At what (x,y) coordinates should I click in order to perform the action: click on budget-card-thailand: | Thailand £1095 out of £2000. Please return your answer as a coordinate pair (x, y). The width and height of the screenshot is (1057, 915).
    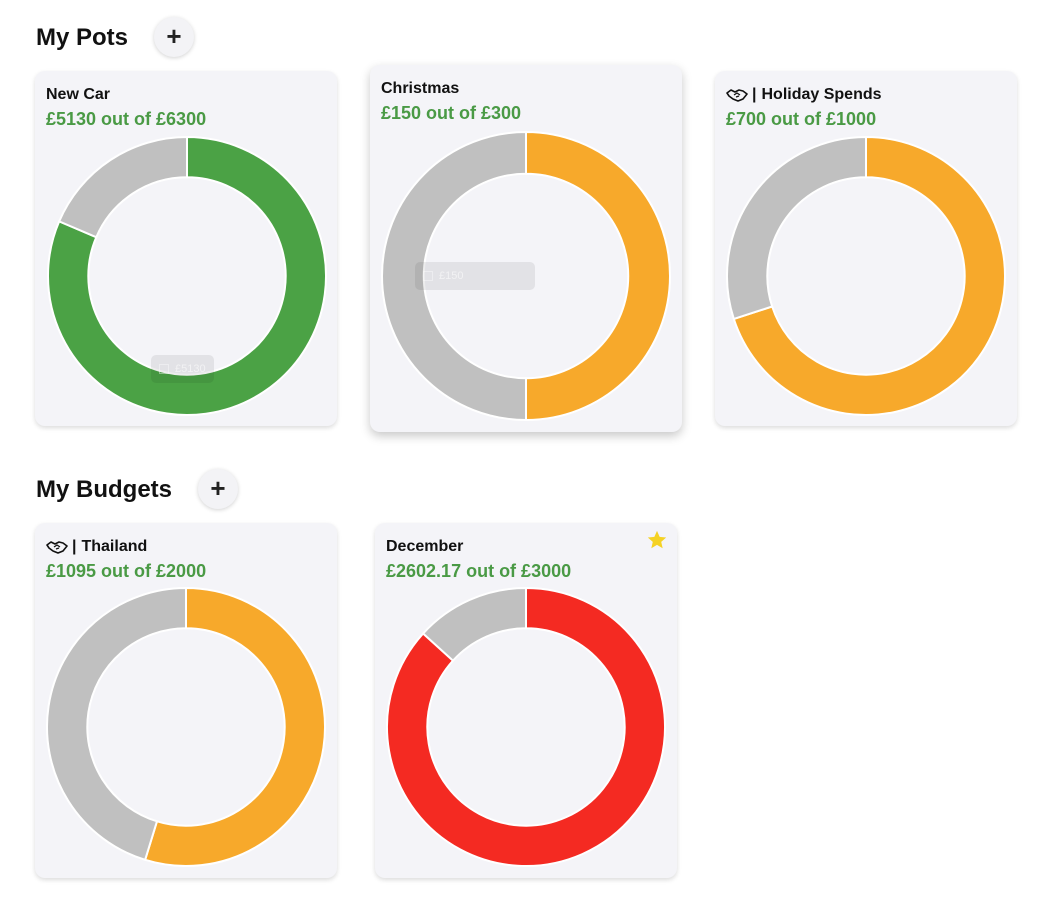
    Looking at the image, I should click on (186, 700).